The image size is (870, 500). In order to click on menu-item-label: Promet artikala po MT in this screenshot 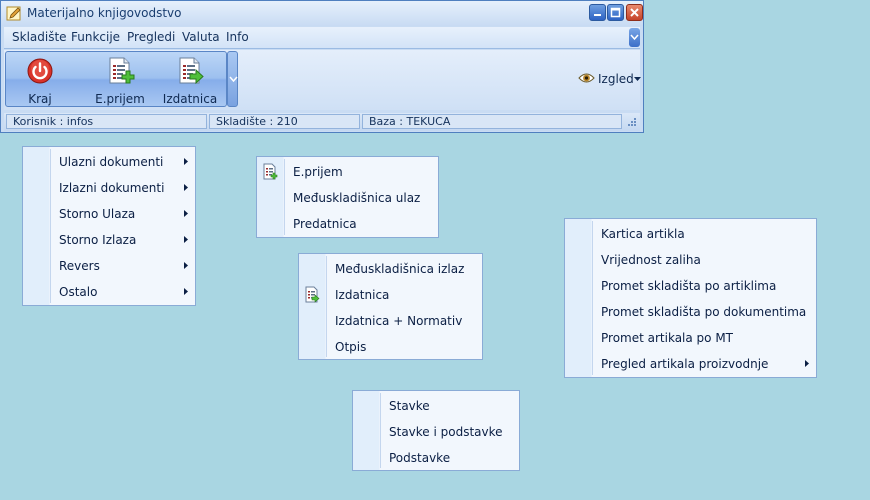, I will do `click(667, 338)`.